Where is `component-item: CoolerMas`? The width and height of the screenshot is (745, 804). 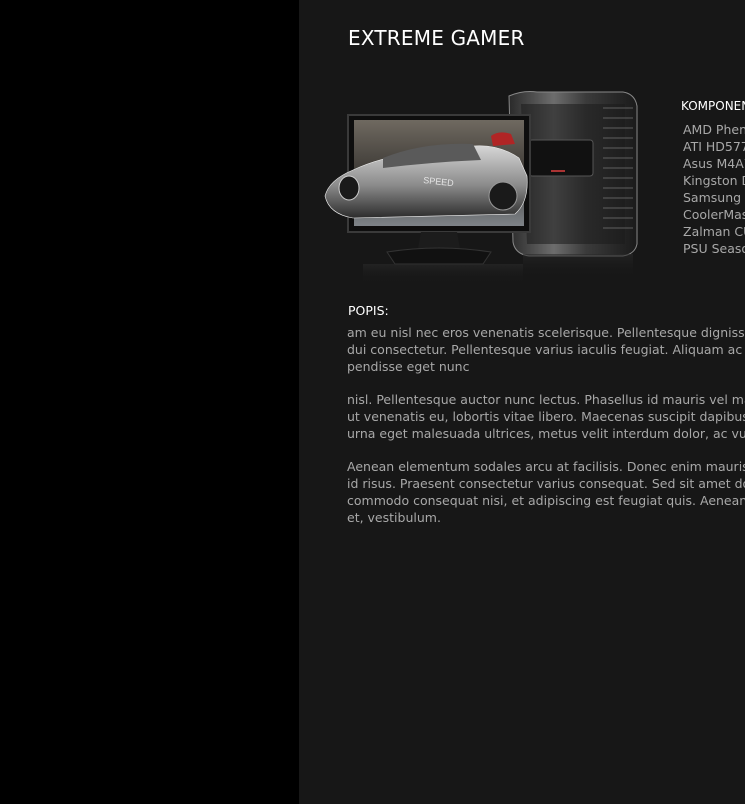 component-item: CoolerMas is located at coordinates (714, 214).